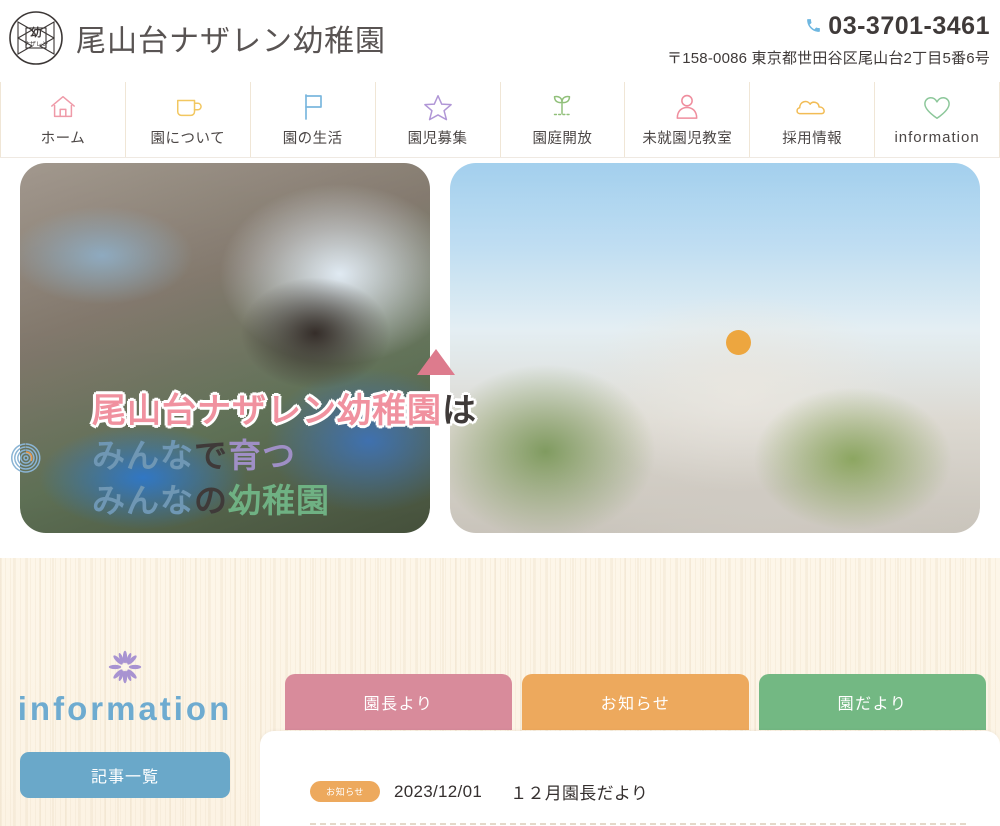 The image size is (1000, 826). What do you see at coordinates (63, 138) in the screenshot?
I see `nav-label-home: ホーム` at bounding box center [63, 138].